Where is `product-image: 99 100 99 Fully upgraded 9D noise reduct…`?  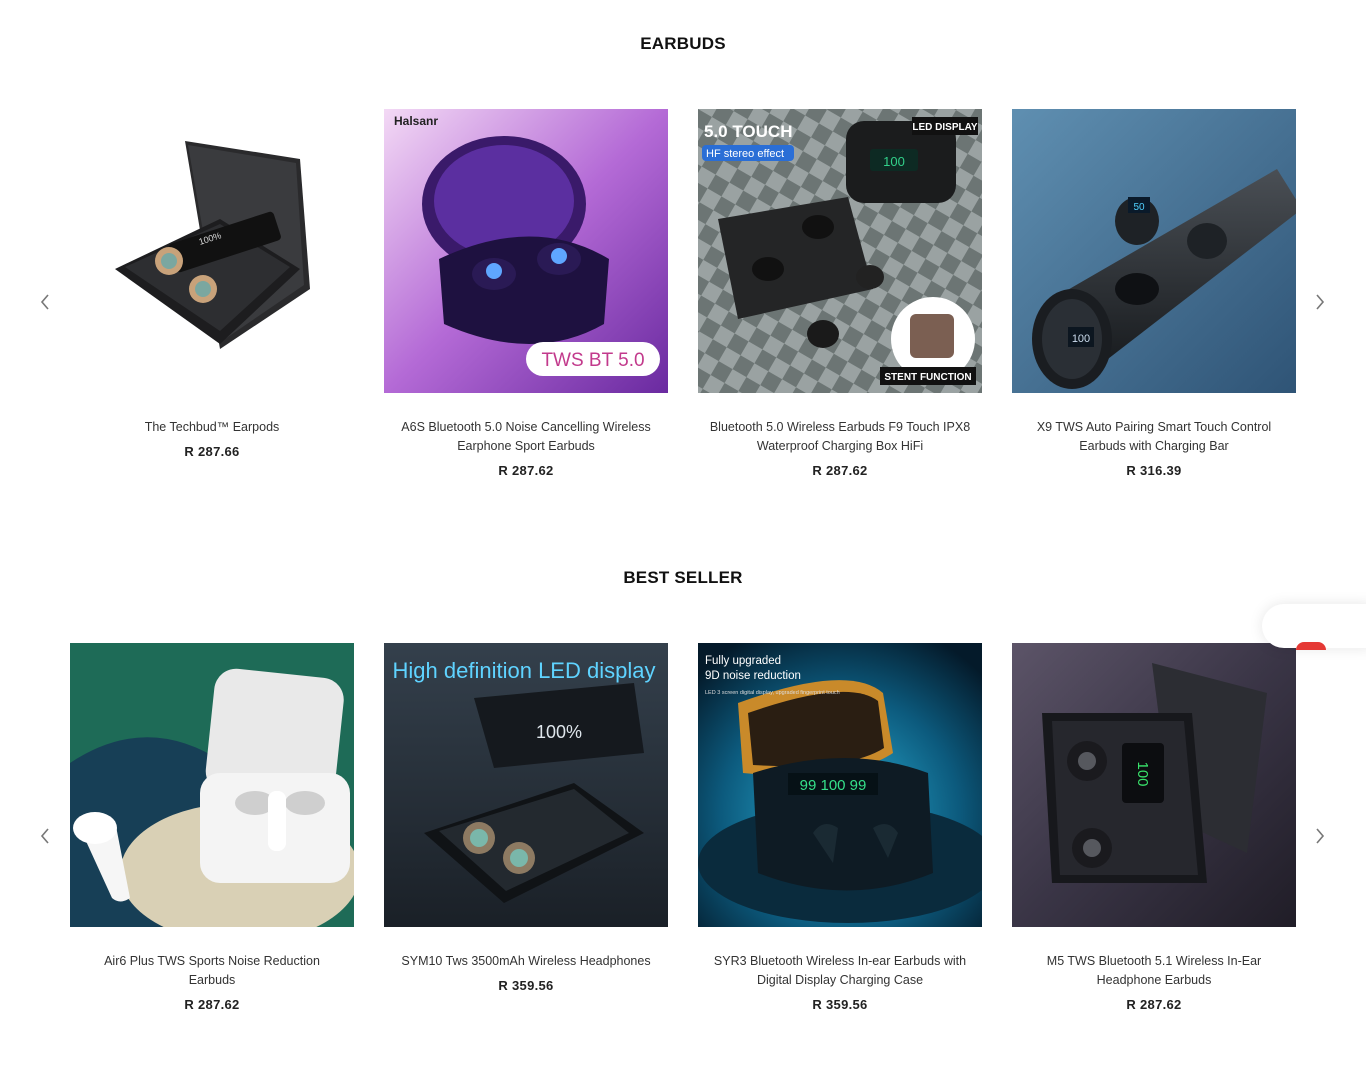
product-image: 99 100 99 Fully upgraded 9D noise reduct… is located at coordinates (840, 785).